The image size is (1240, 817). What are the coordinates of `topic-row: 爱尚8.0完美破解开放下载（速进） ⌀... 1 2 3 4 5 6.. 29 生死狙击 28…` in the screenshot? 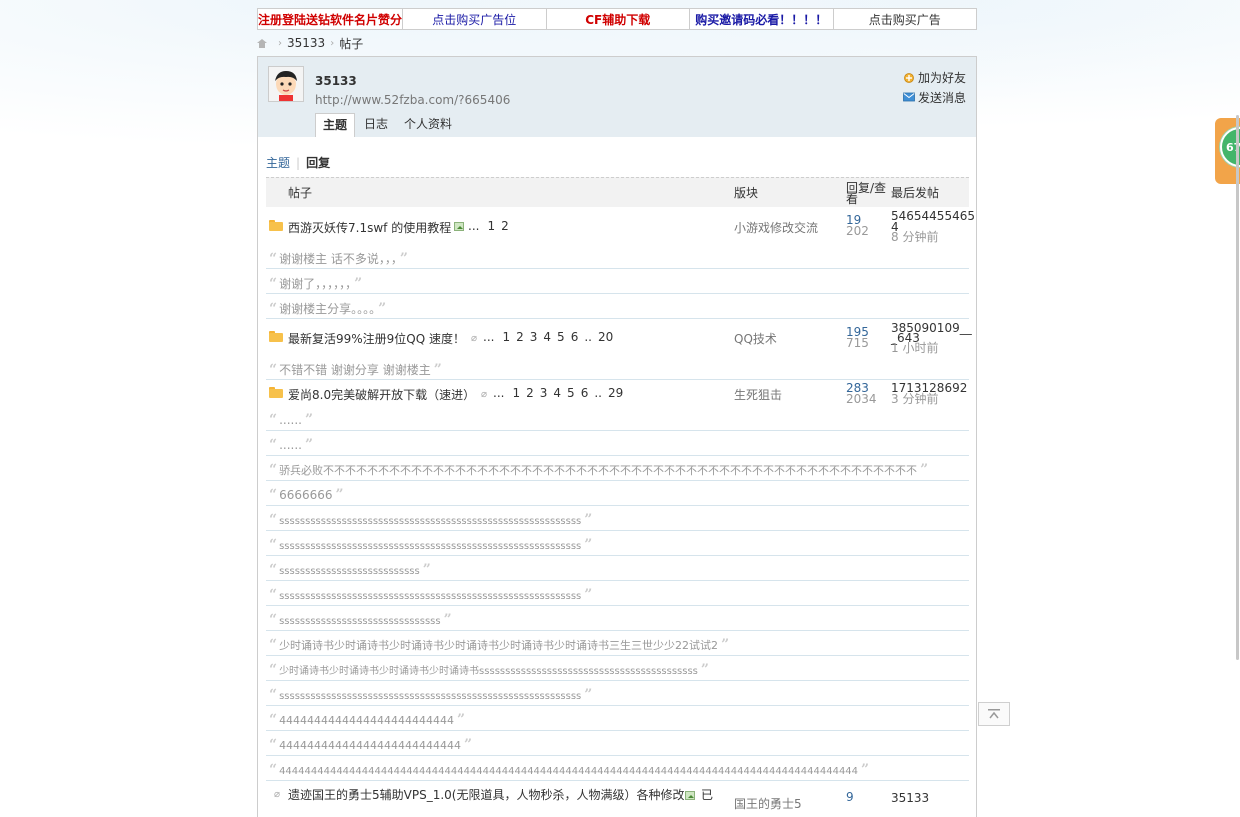 It's located at (617, 393).